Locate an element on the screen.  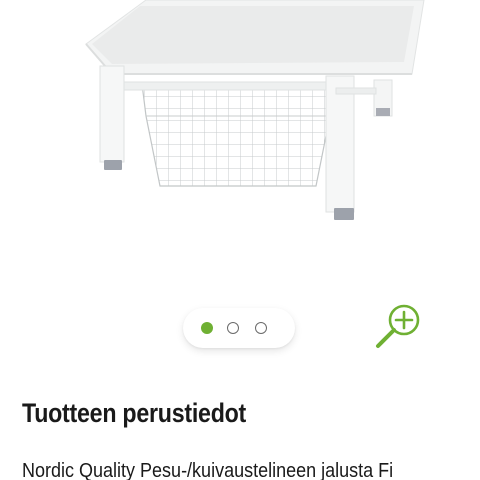
carousel-indicator is located at coordinates (239, 328).